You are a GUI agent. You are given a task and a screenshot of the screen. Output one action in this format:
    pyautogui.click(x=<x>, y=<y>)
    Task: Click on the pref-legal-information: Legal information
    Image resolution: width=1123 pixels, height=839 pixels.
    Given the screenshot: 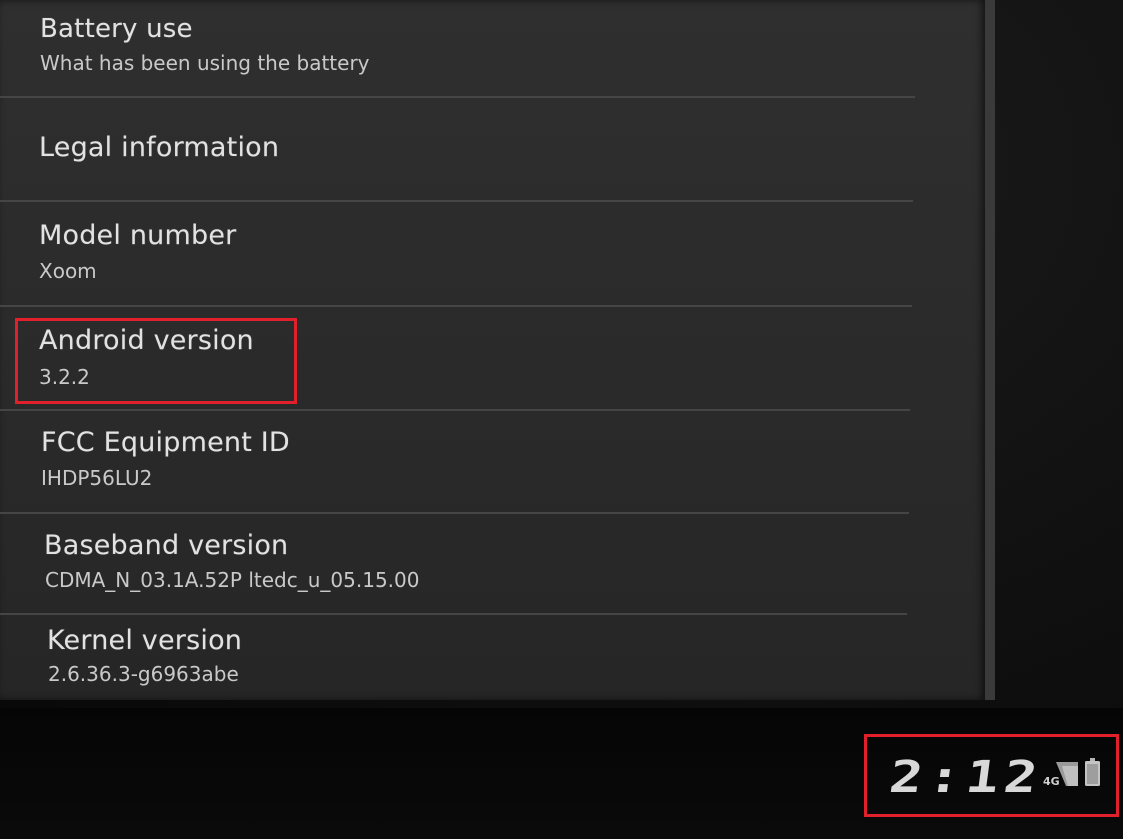 What is the action you would take?
    pyautogui.click(x=457, y=149)
    